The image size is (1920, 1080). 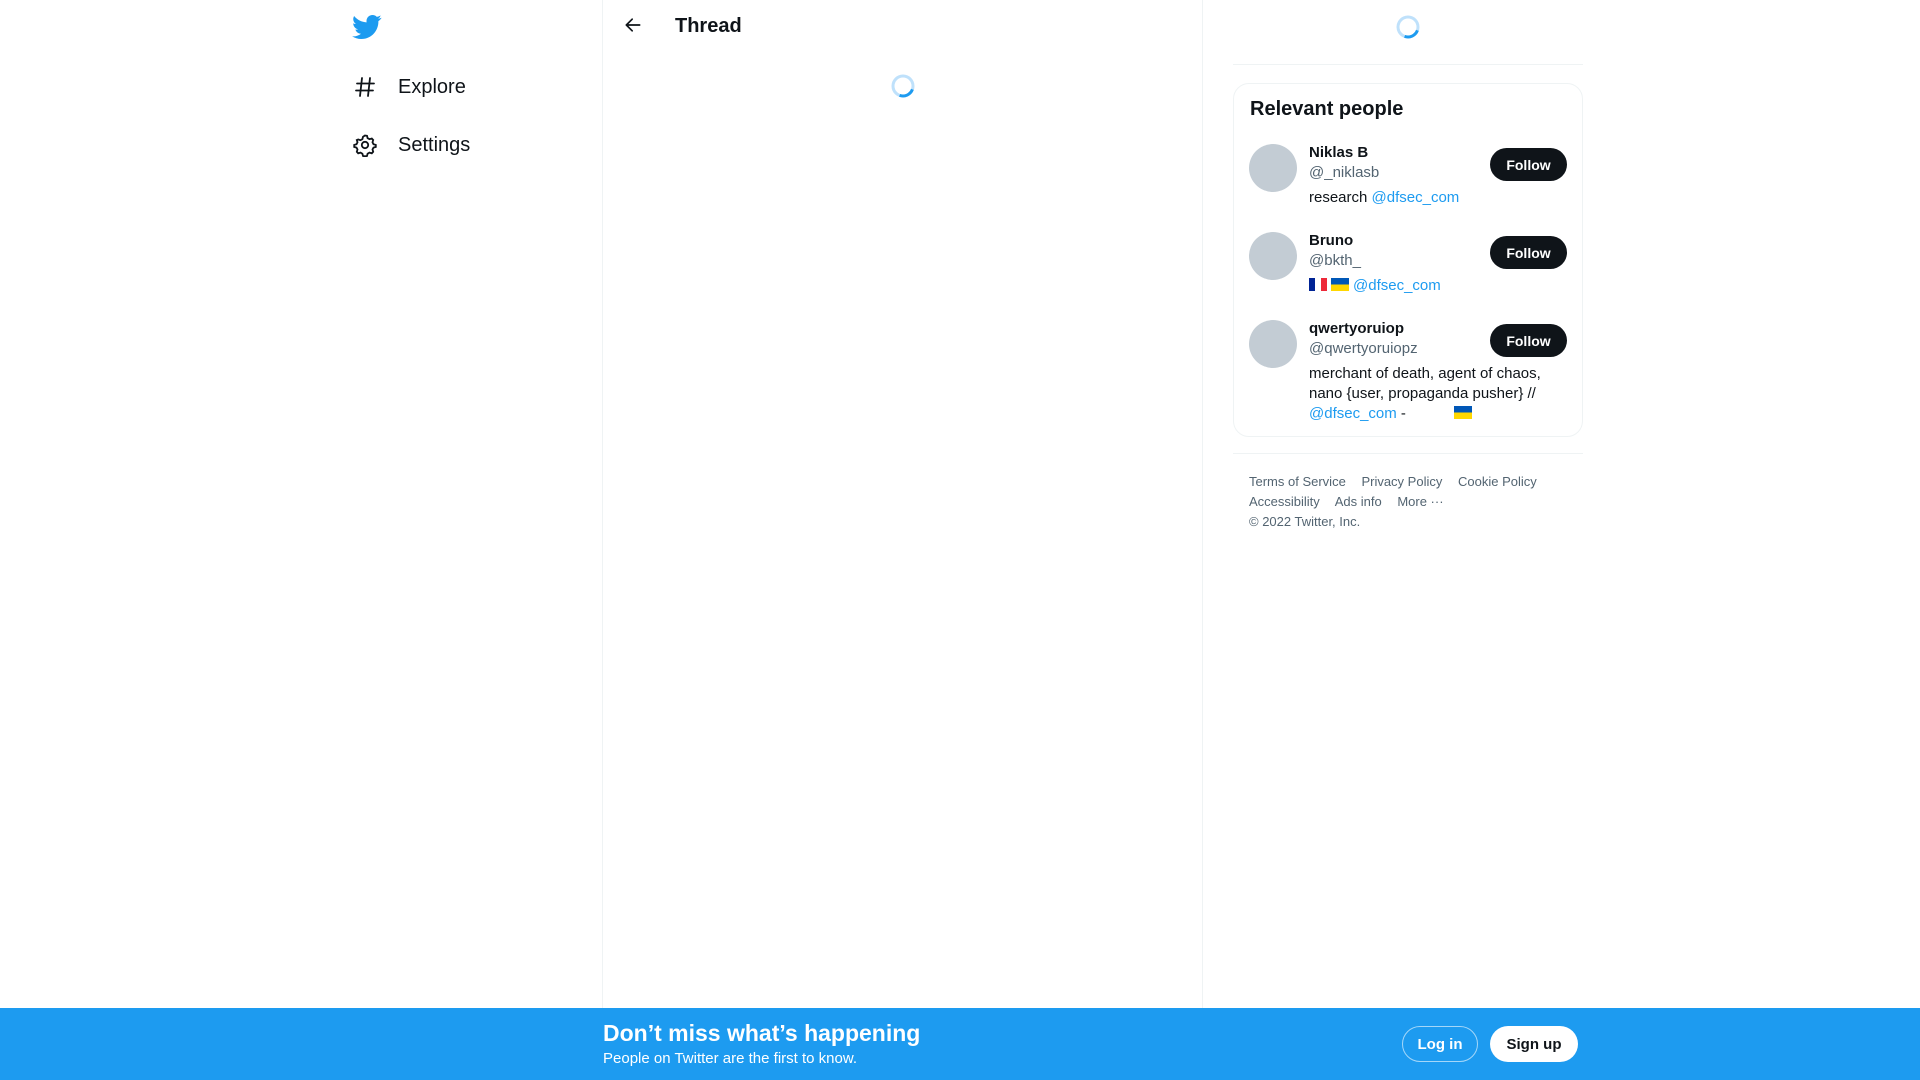 What do you see at coordinates (762, 1033) in the screenshot?
I see `banner-title: Don’t miss what’s happening` at bounding box center [762, 1033].